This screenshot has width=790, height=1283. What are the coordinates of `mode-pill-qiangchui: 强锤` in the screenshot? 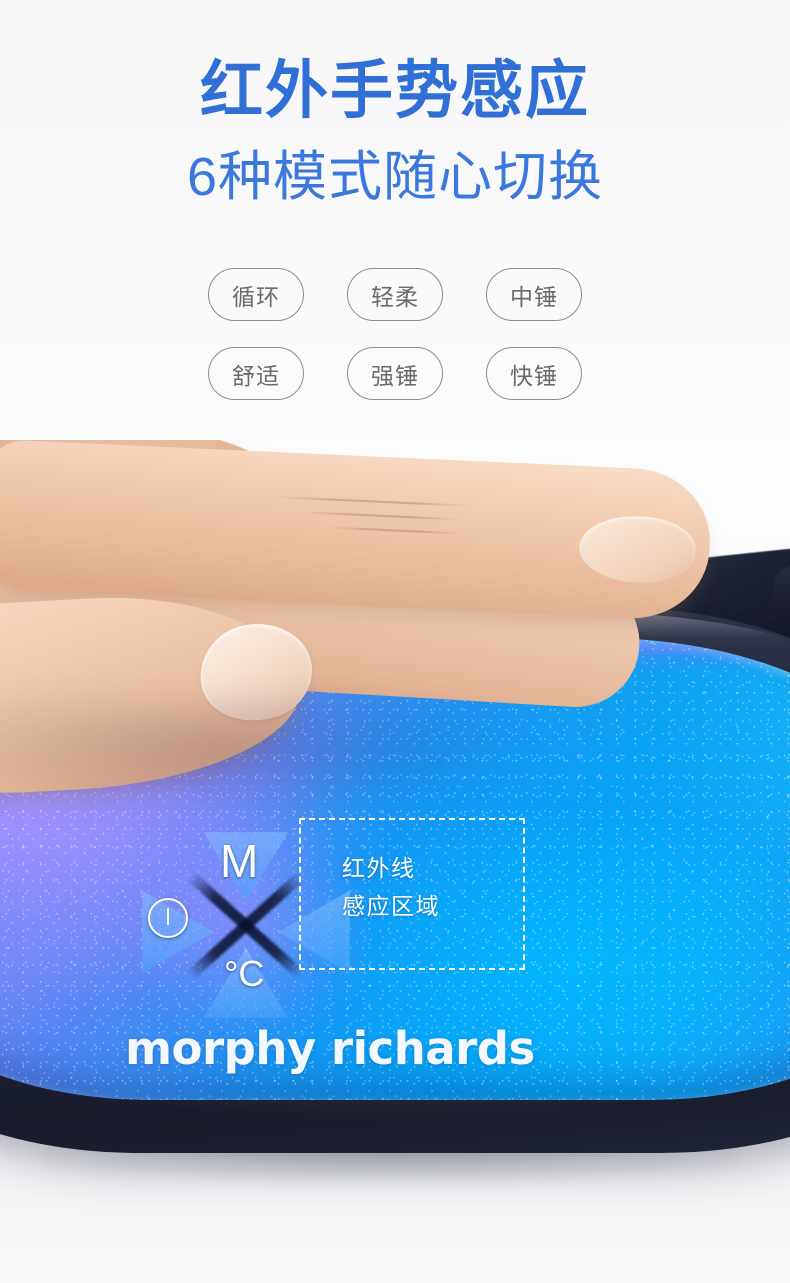 It's located at (395, 373).